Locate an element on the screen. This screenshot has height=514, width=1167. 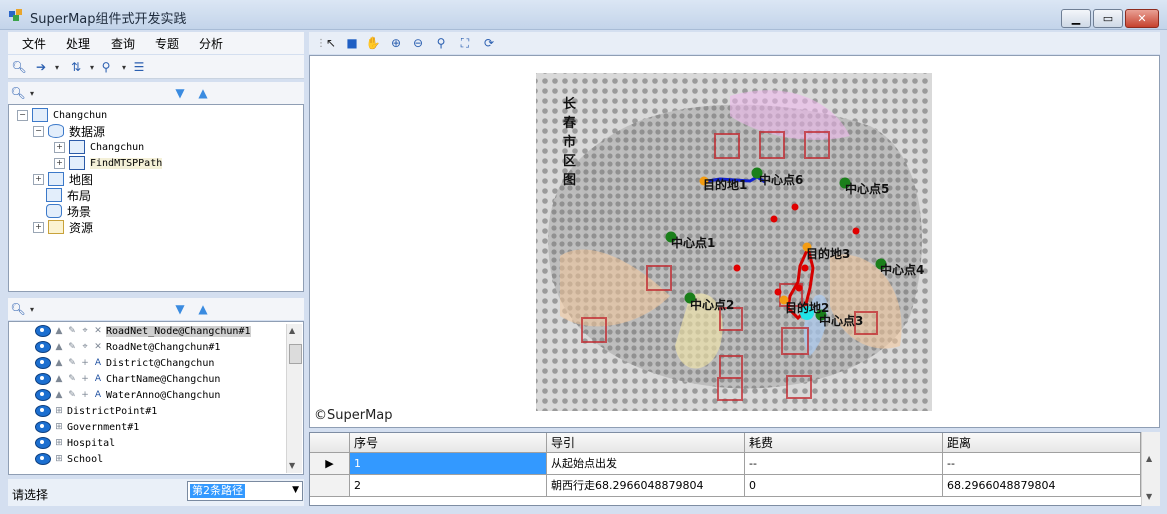
layer-row: ▲ ✎ + A WaterAnno@Changchun is located at coordinates (148, 395).